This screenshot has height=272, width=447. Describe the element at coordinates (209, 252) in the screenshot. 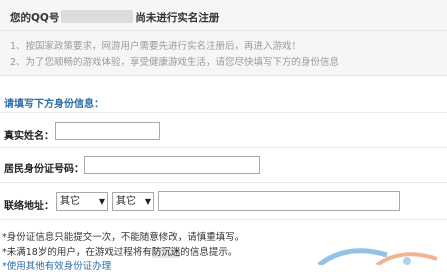

I see `note-line-2-post: 的信息提示。` at that location.